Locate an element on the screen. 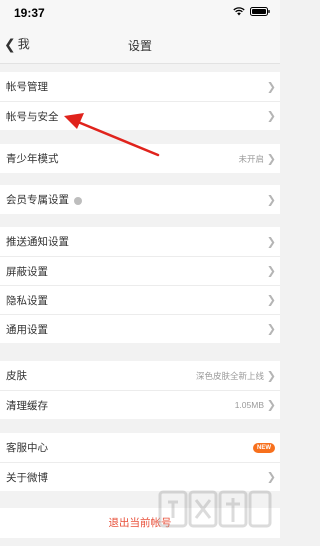  settings-item-account-management: 帐号管理 ❯ is located at coordinates (140, 86).